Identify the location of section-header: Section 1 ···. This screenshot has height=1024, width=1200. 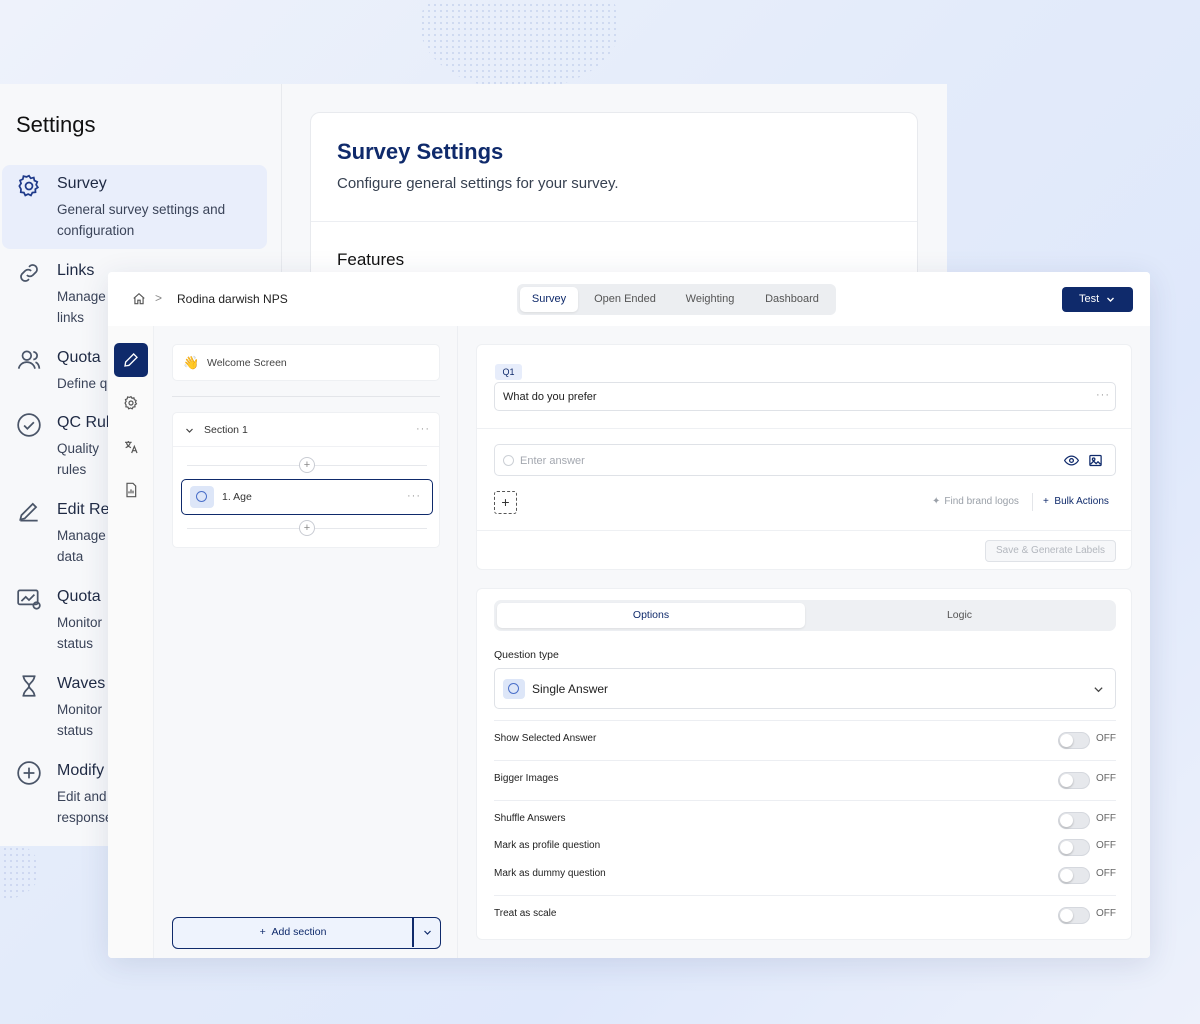
(306, 430).